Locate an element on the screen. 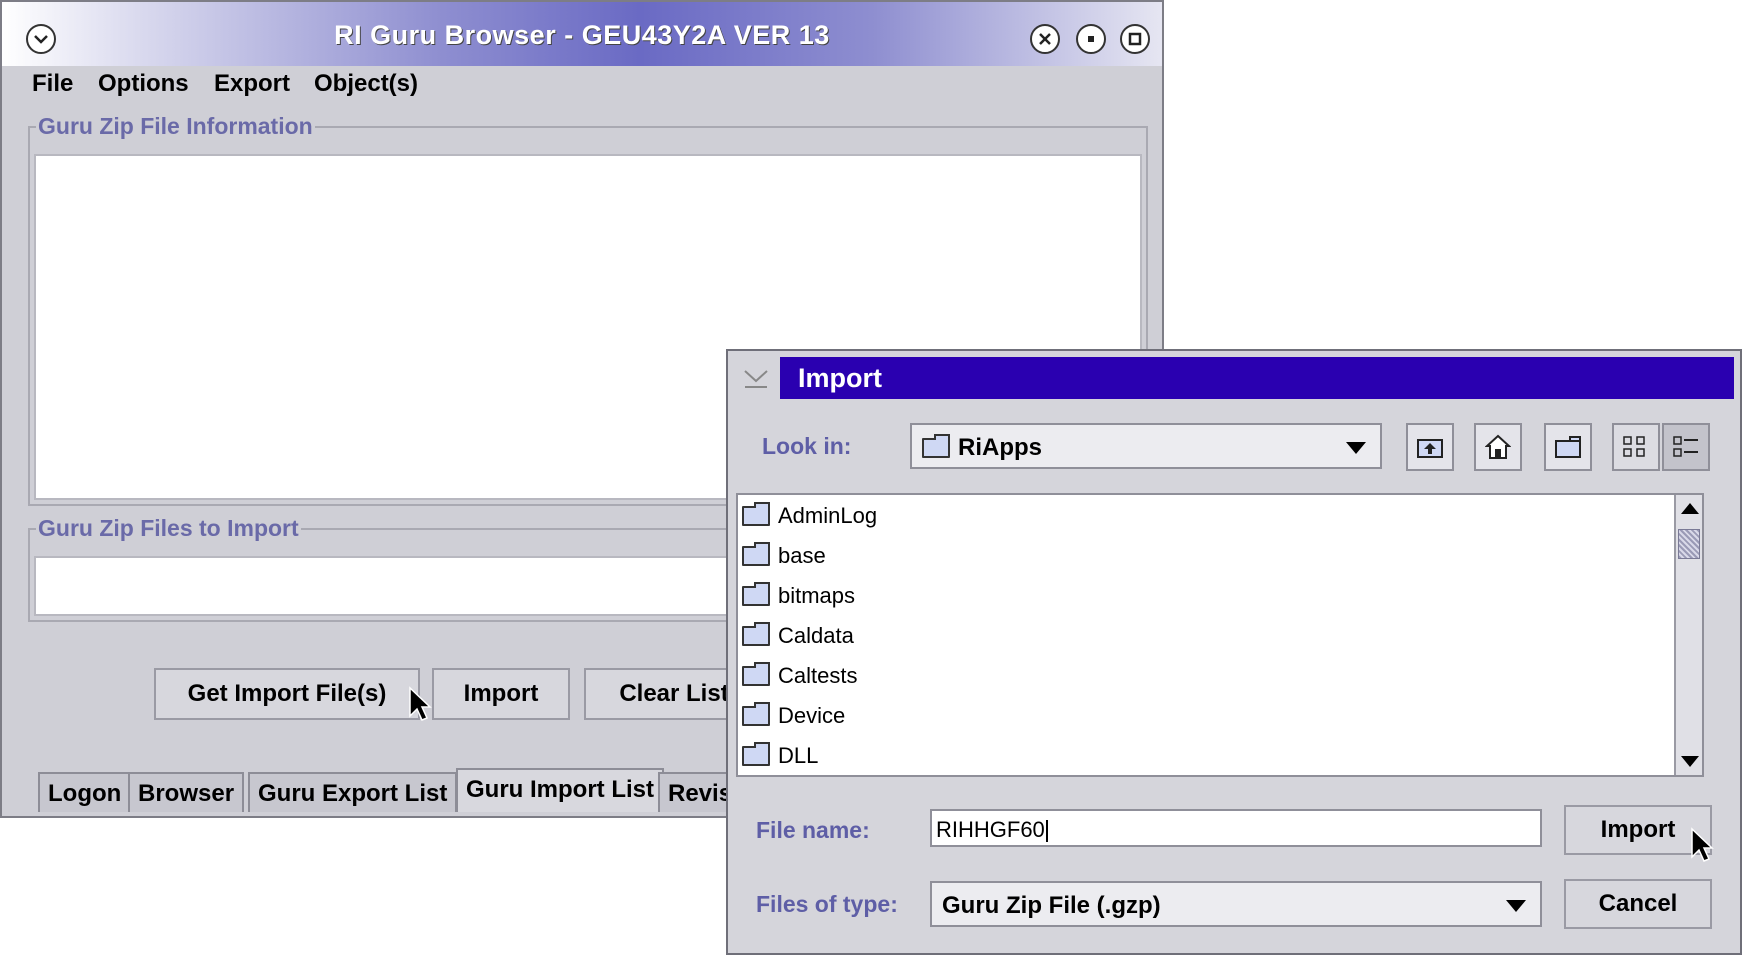 The height and width of the screenshot is (955, 1742). get-import-files-button: Get Import File(s) is located at coordinates (287, 694).